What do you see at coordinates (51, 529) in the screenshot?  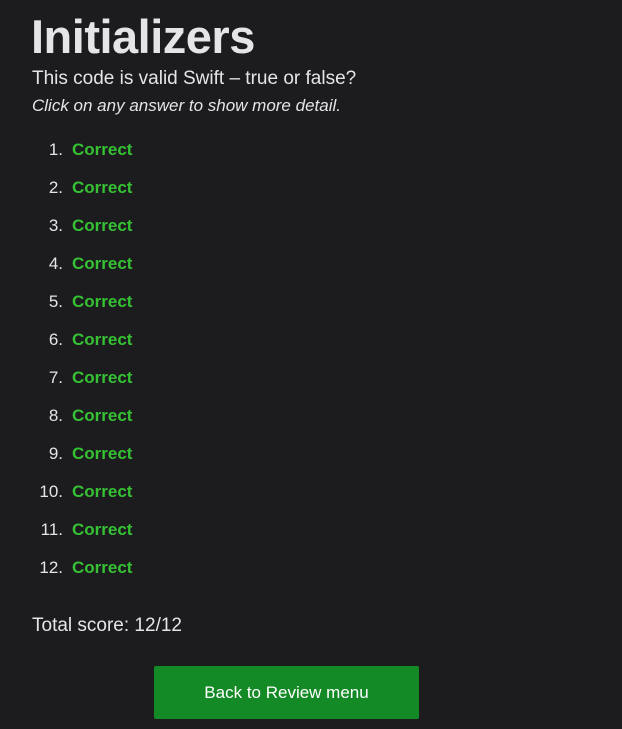 I see `result-number: 11.` at bounding box center [51, 529].